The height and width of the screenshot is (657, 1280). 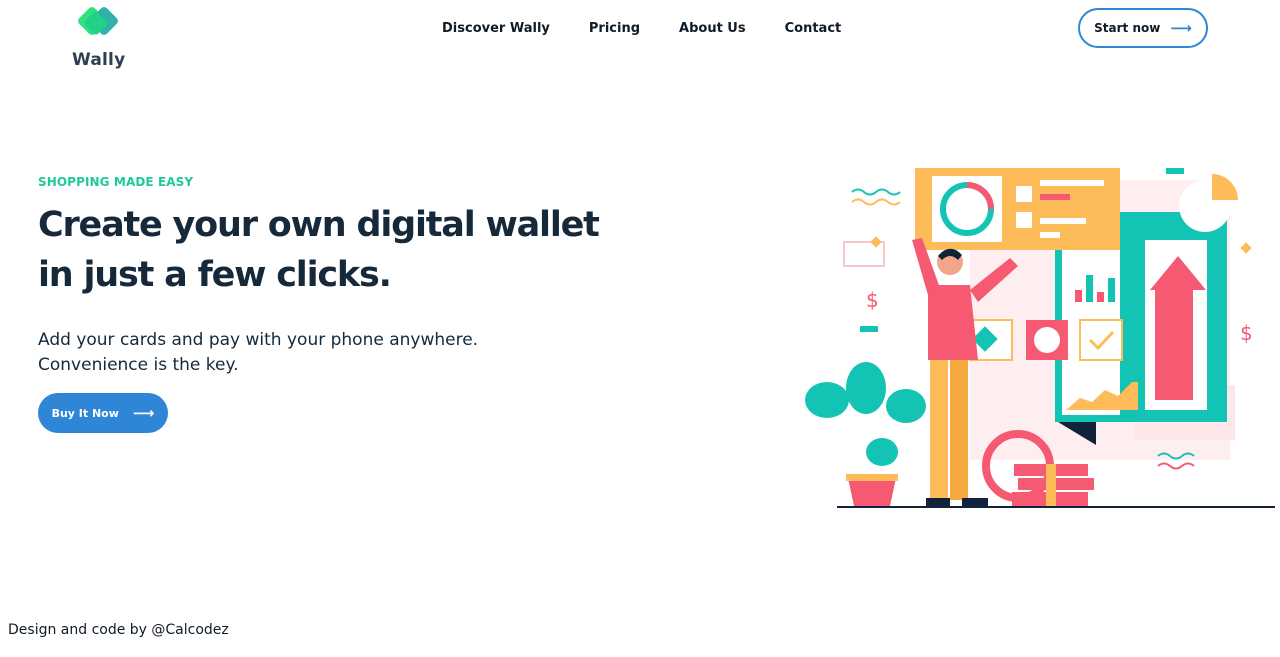 What do you see at coordinates (872, 492) in the screenshot?
I see `plant-pot` at bounding box center [872, 492].